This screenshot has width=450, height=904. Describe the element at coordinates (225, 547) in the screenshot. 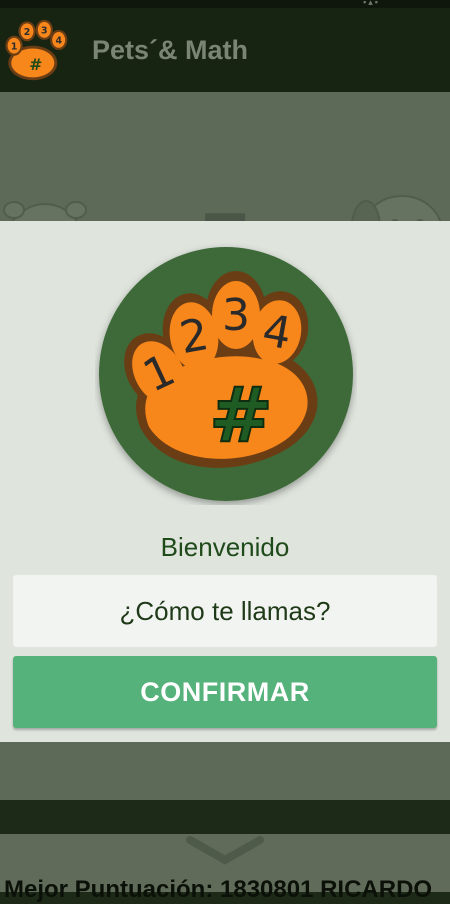

I see `welcome-title: Bienvenido` at that location.